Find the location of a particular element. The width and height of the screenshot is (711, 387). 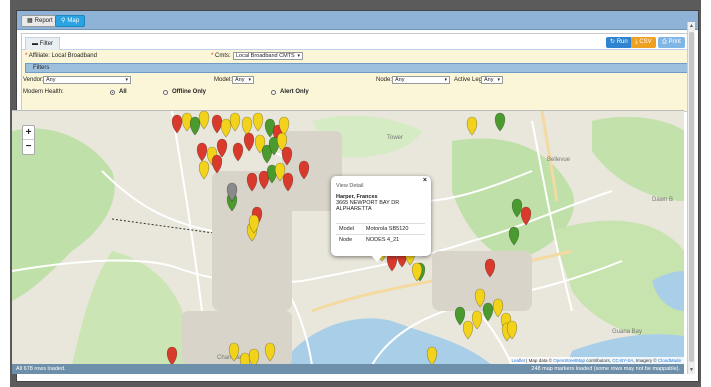

health-offline-radio is located at coordinates (165, 92).